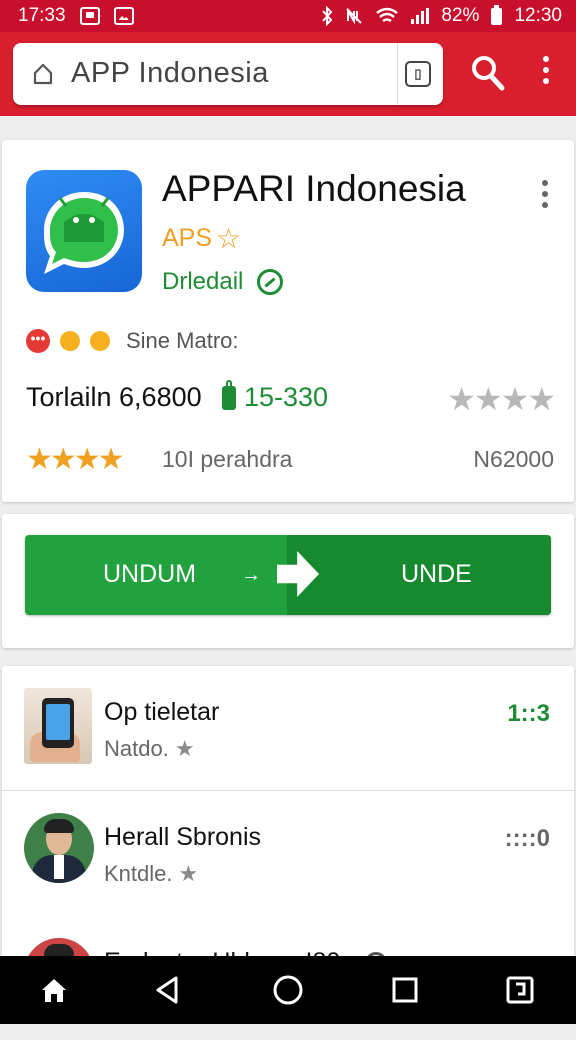 This screenshot has width=576, height=1040. Describe the element at coordinates (420, 16) in the screenshot. I see `signal-icon` at that location.